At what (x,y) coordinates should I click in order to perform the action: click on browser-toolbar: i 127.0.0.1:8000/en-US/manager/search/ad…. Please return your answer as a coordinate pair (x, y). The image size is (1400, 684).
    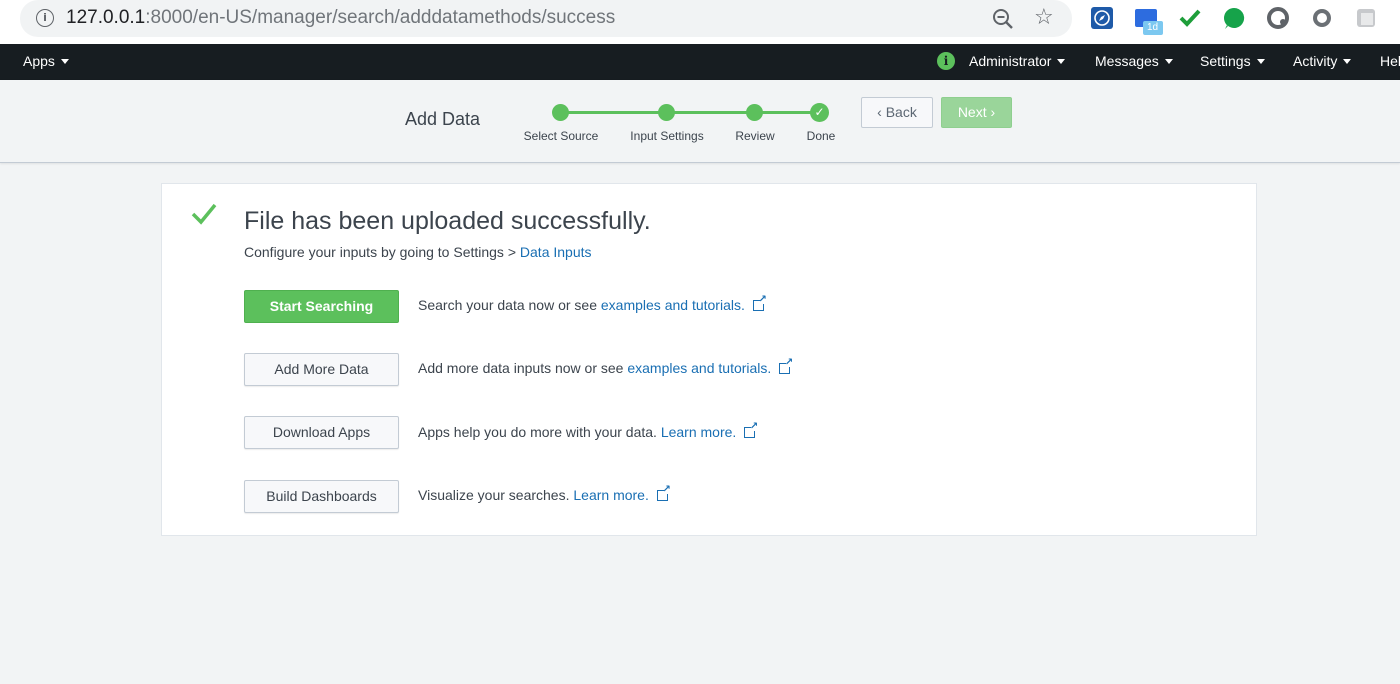
    Looking at the image, I should click on (700, 22).